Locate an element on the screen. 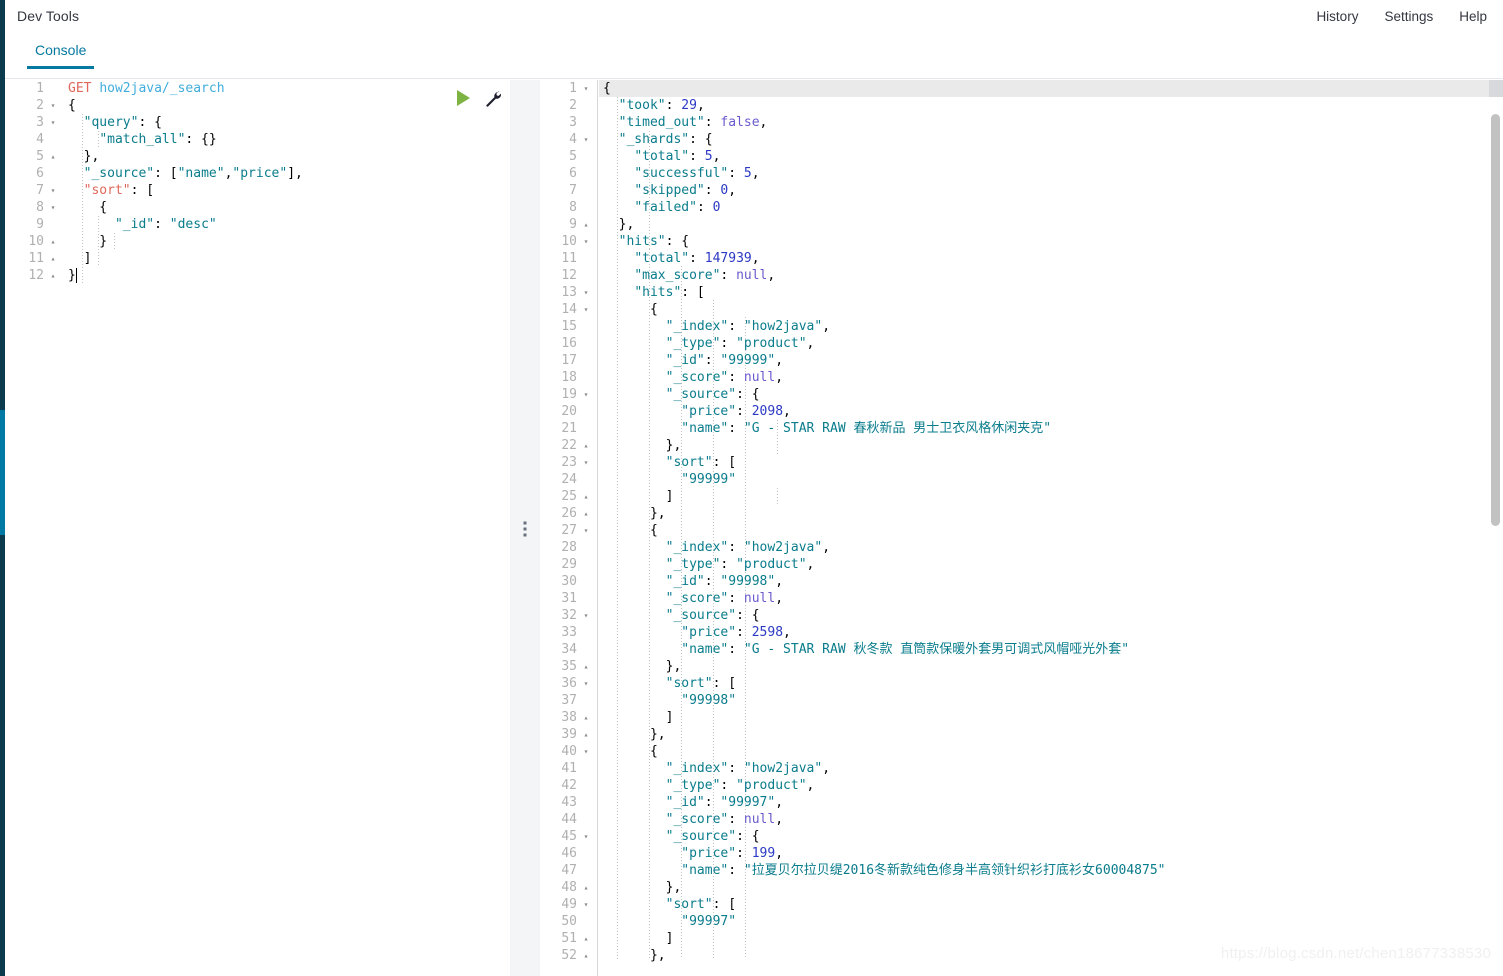 The width and height of the screenshot is (1503, 976). pane-splitter is located at coordinates (525, 528).